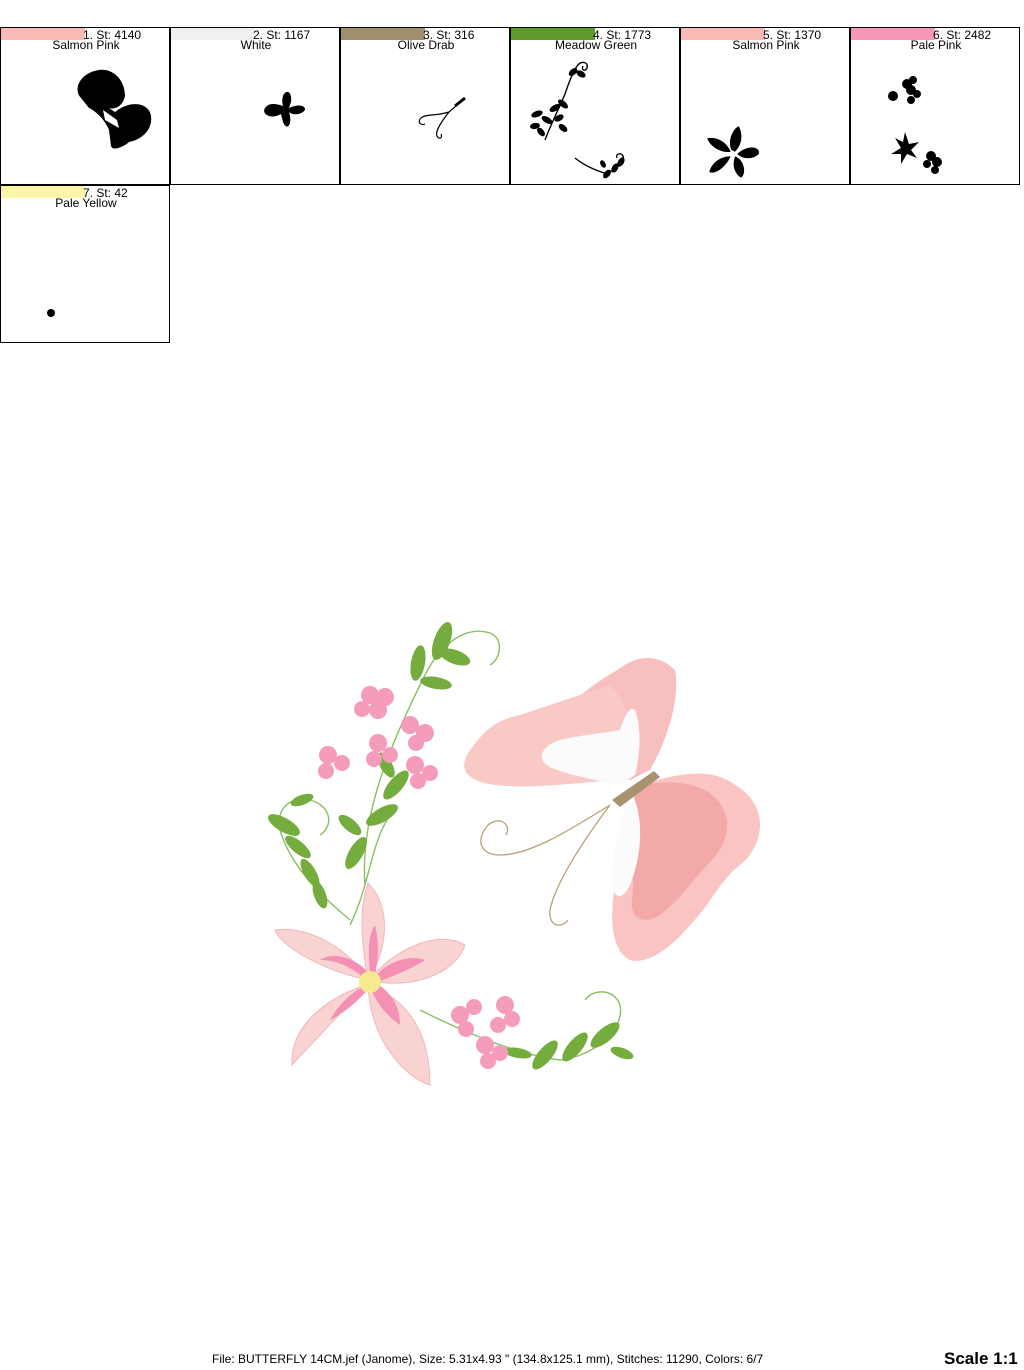  Describe the element at coordinates (85, 264) in the screenshot. I see `color-block-7: 7. St: 42 Pale Yellow` at that location.